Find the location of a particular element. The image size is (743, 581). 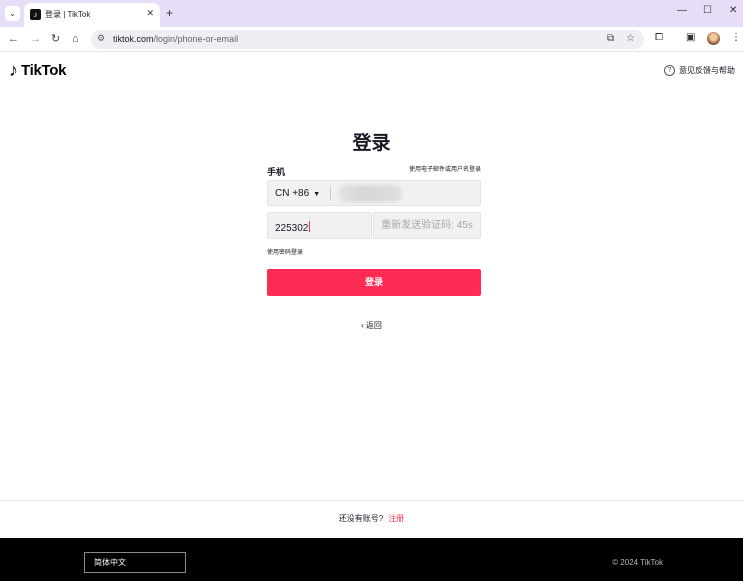

chevron-down-icon: ⌄ is located at coordinates (12, 13).